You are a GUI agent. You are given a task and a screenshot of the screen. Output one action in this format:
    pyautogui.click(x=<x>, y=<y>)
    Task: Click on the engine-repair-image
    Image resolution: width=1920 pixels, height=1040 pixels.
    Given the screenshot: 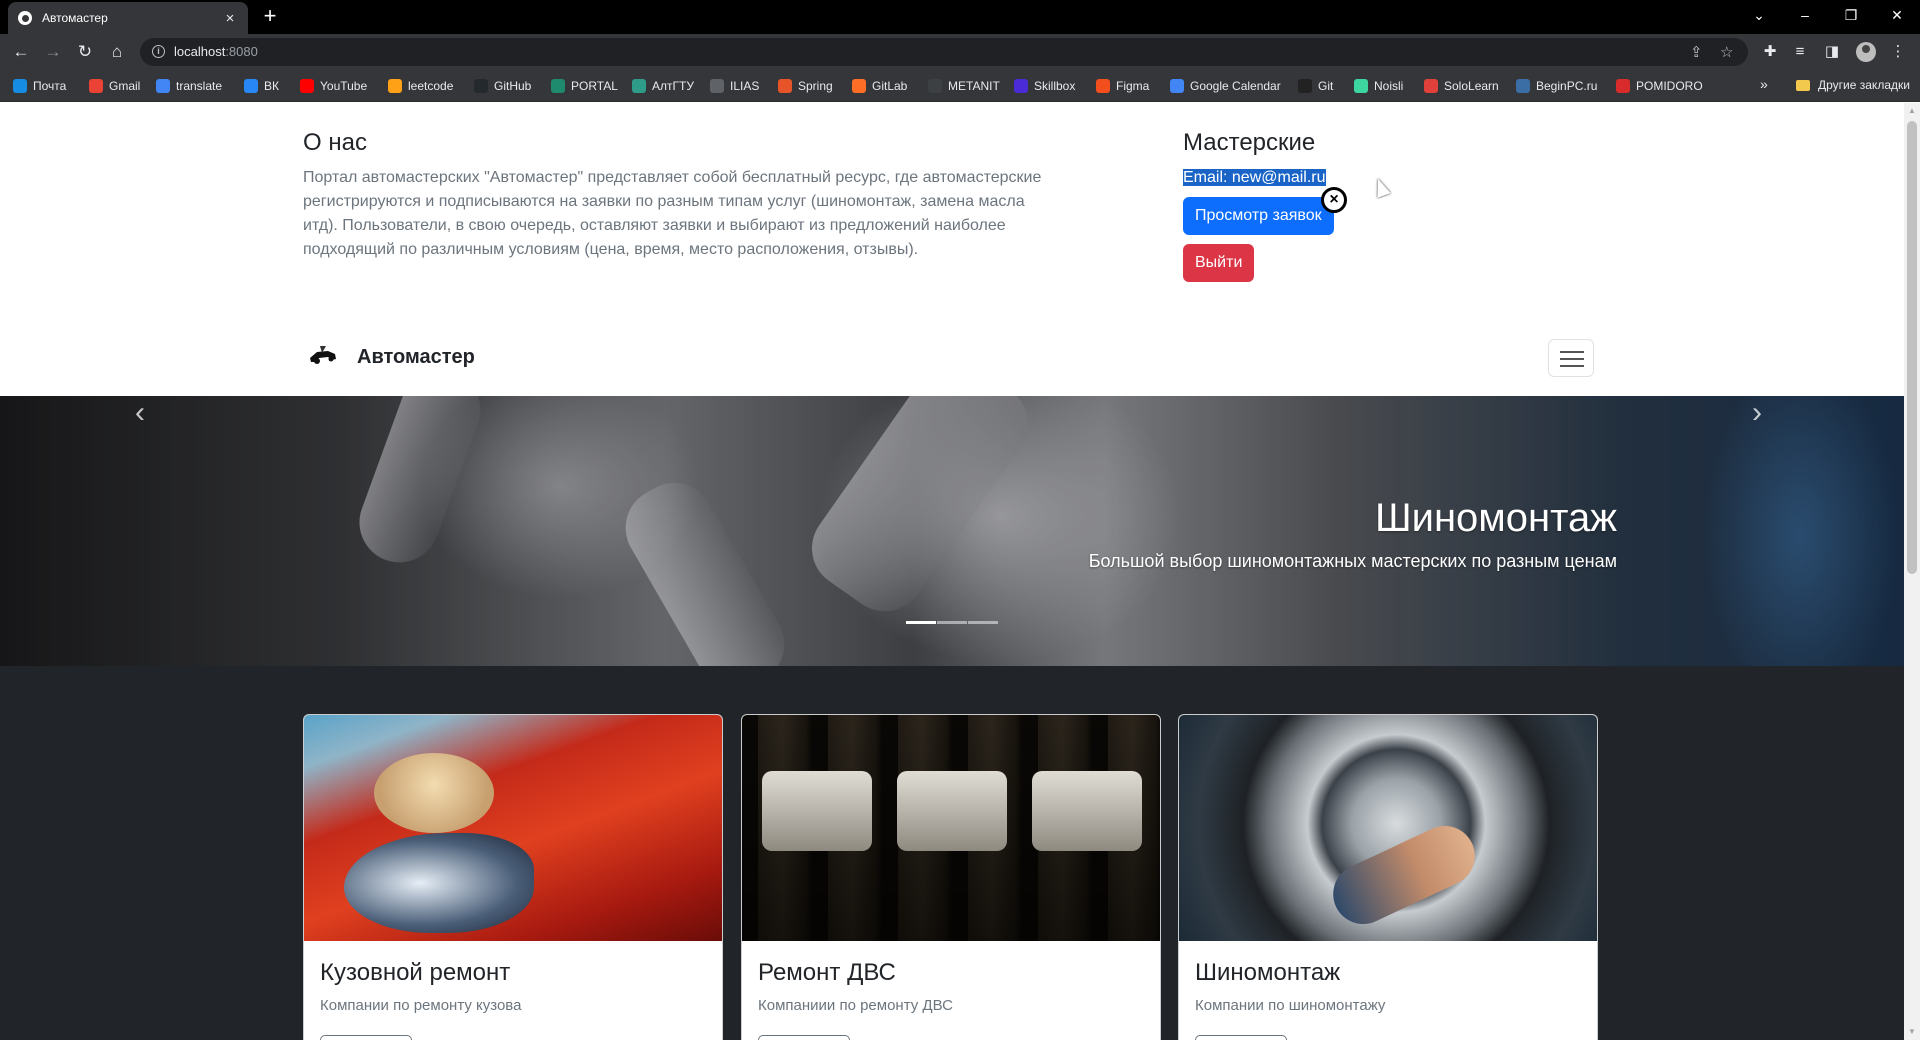 What is the action you would take?
    pyautogui.click(x=951, y=828)
    